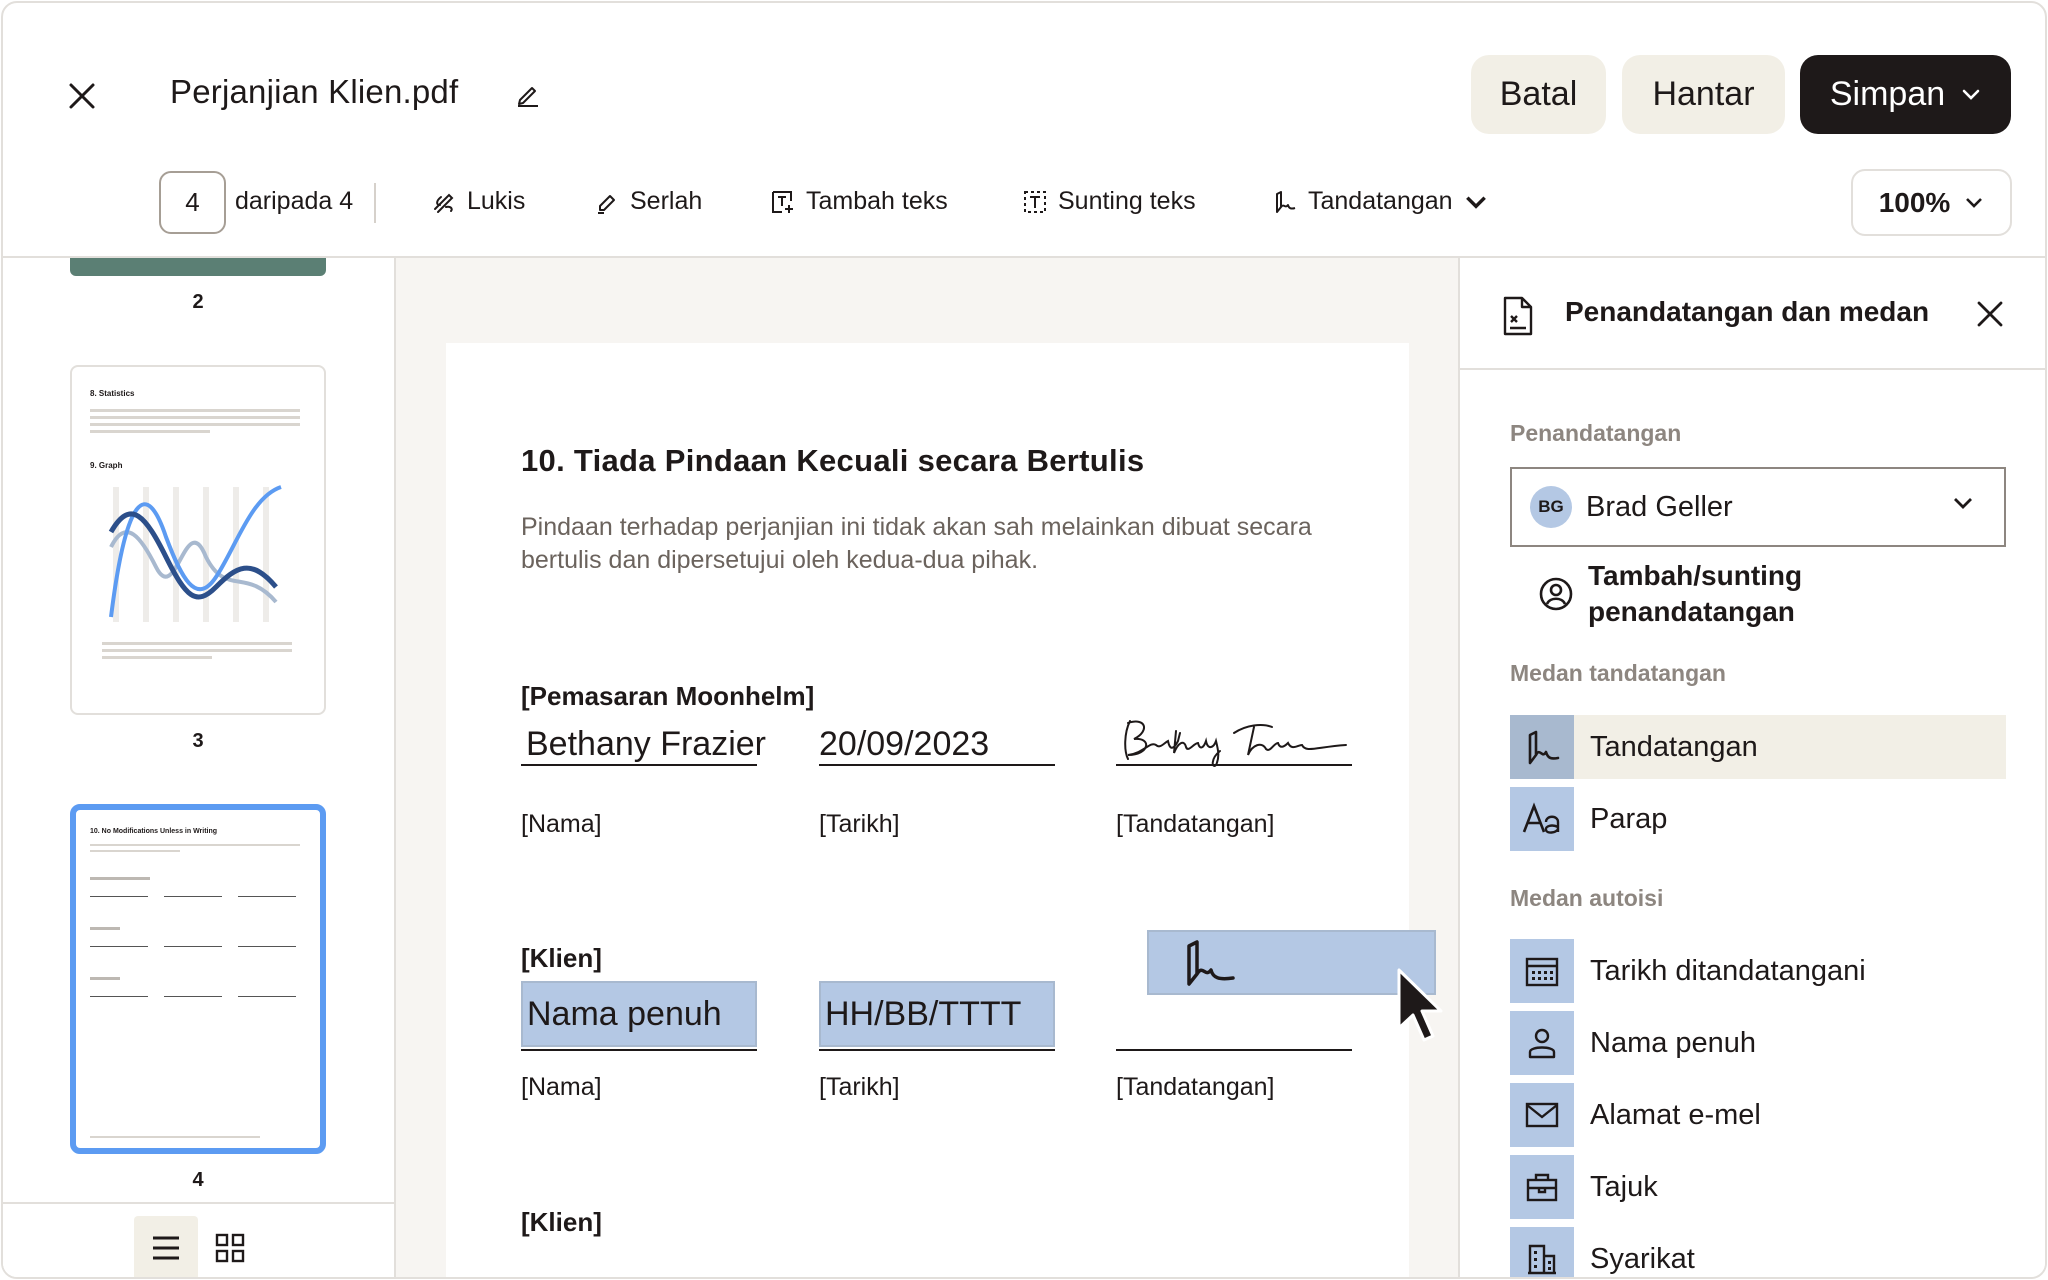 The height and width of the screenshot is (1280, 2048). What do you see at coordinates (1887, 94) in the screenshot?
I see `save-button-label: Simpan` at bounding box center [1887, 94].